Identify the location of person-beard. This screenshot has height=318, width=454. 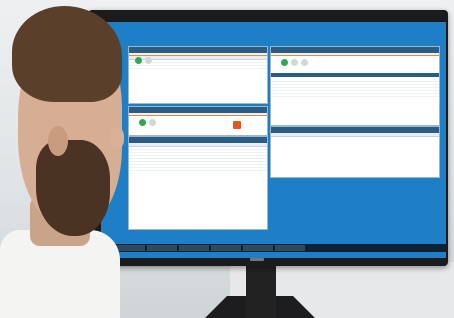
(73, 188).